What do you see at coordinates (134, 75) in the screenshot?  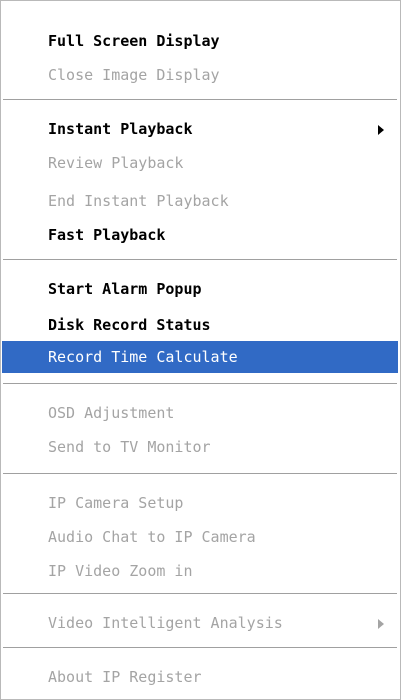 I see `menu-item-label: Close Image Display` at bounding box center [134, 75].